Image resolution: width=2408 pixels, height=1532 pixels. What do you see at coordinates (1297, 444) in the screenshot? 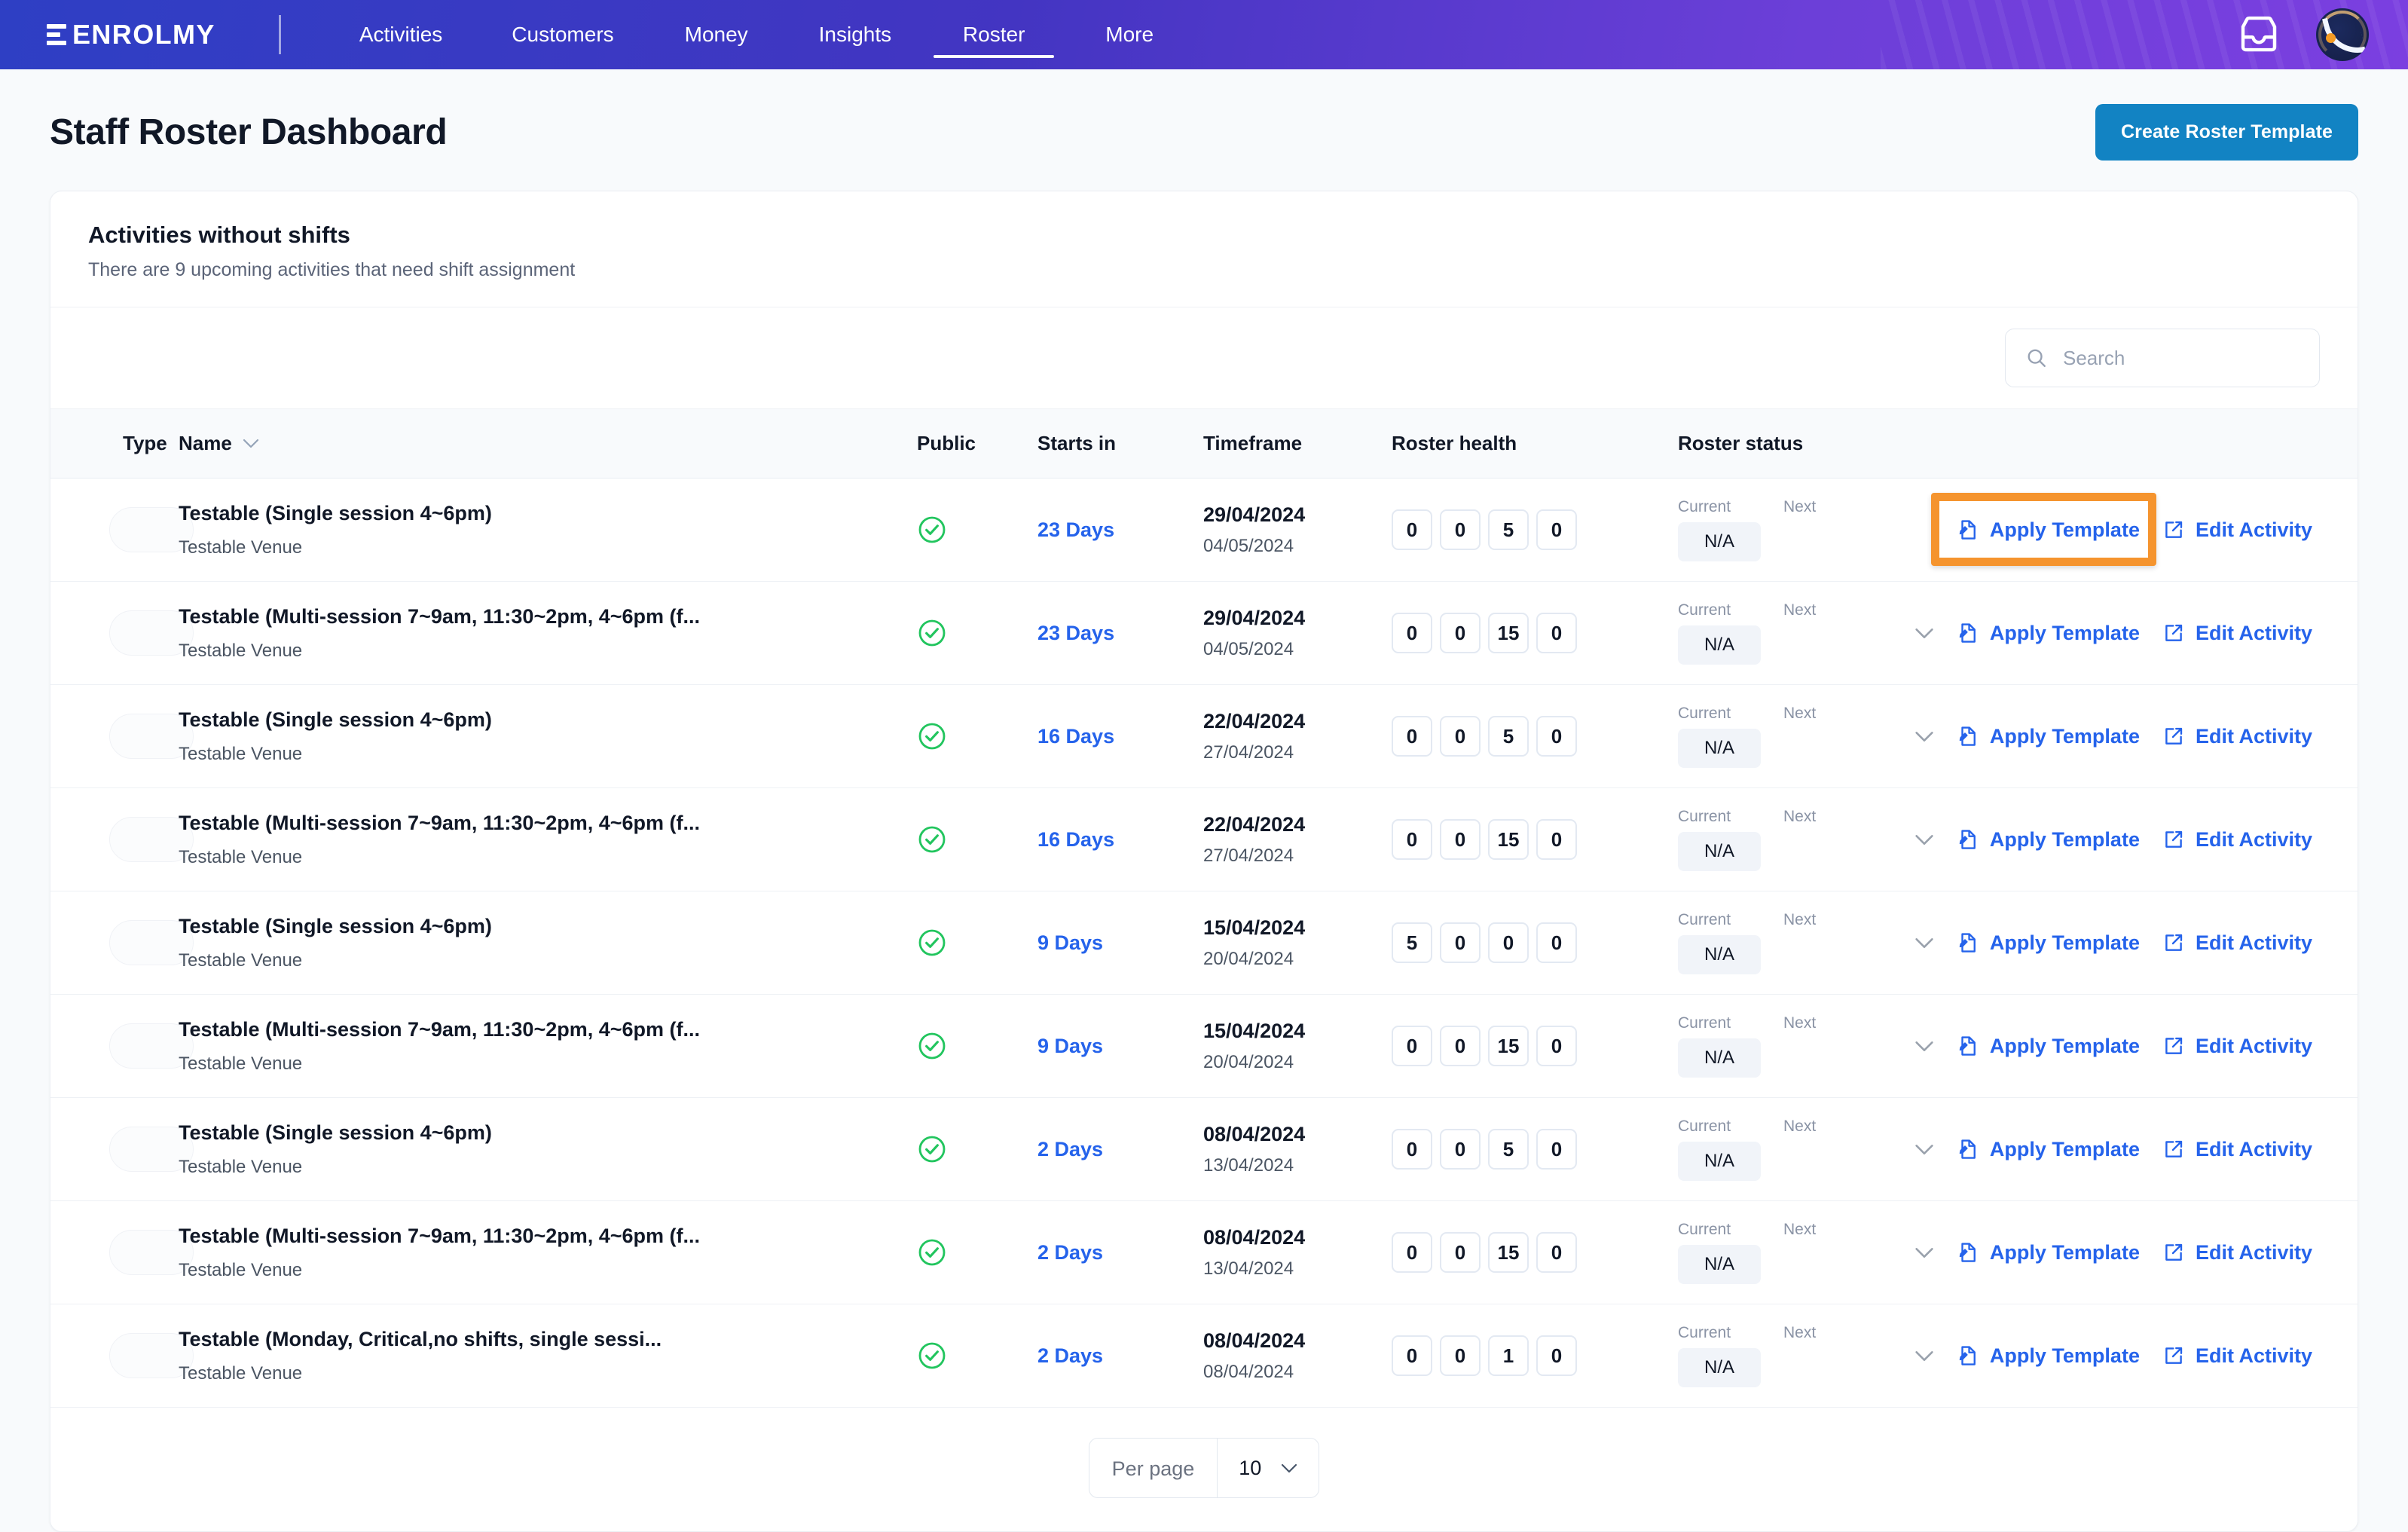
I see `column-header-timeframe: Timeframe` at bounding box center [1297, 444].